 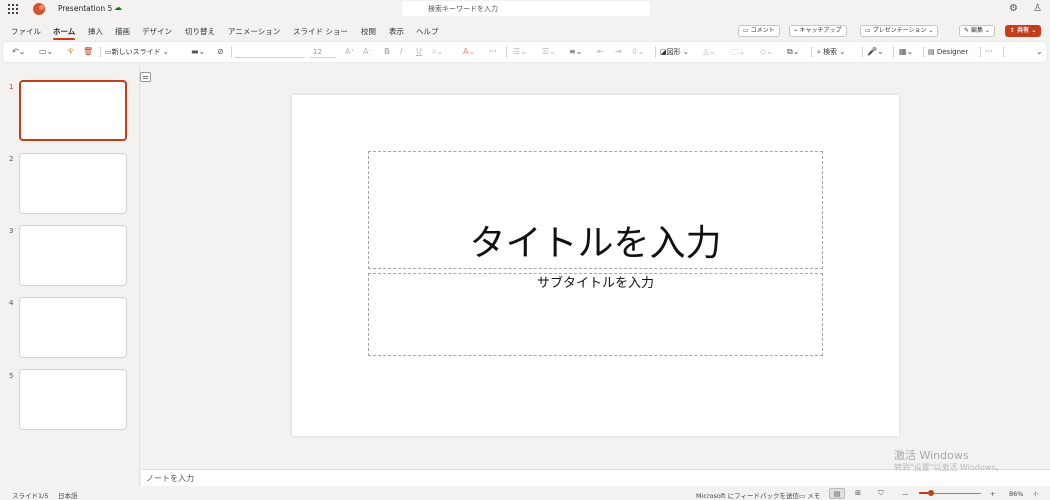 What do you see at coordinates (637, 52) in the screenshot?
I see `text-direction-icon: ⇳⌄` at bounding box center [637, 52].